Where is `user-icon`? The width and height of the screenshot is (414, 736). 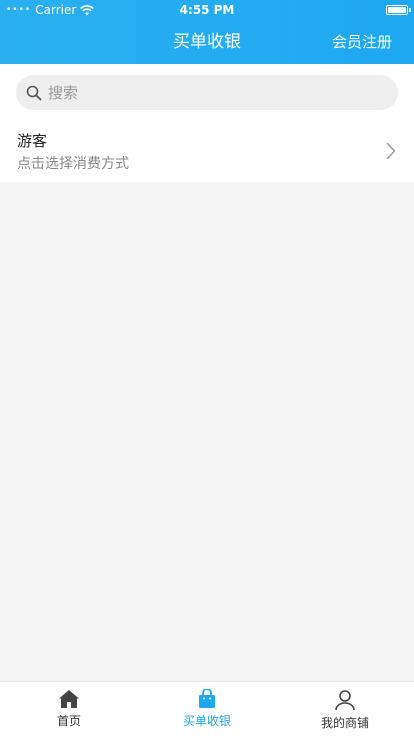
user-icon is located at coordinates (345, 700).